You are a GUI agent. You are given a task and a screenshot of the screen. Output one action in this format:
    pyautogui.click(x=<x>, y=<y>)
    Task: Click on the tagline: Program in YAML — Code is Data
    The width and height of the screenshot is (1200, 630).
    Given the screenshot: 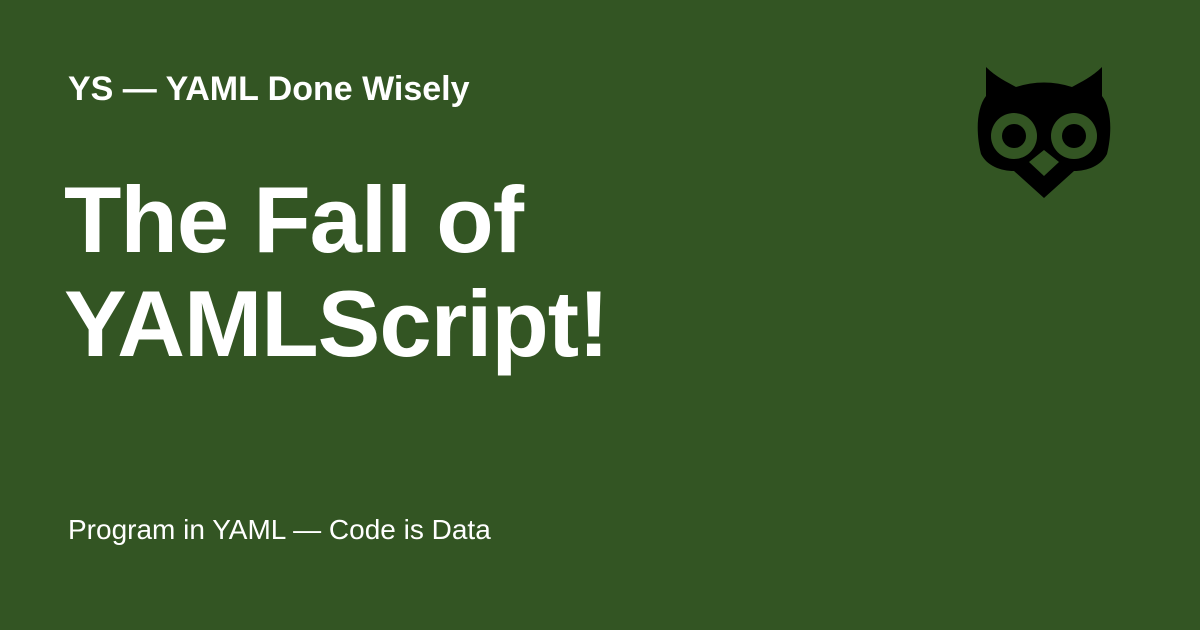 What is the action you would take?
    pyautogui.click(x=279, y=529)
    